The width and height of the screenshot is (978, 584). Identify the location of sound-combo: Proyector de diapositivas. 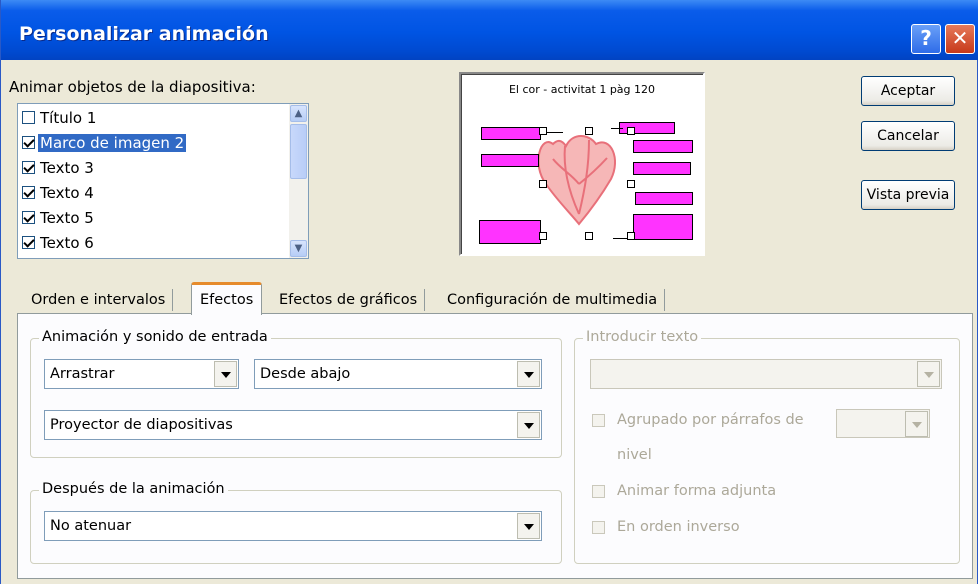
(293, 425).